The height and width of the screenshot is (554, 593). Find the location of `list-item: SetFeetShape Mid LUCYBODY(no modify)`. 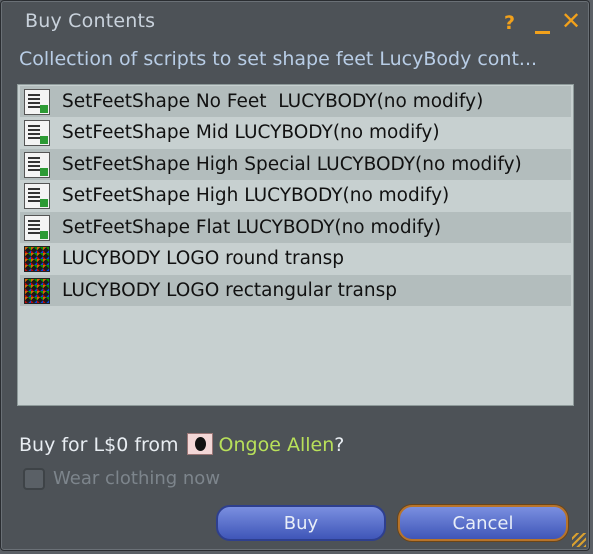

list-item: SetFeetShape Mid LUCYBODY(no modify) is located at coordinates (295, 132).